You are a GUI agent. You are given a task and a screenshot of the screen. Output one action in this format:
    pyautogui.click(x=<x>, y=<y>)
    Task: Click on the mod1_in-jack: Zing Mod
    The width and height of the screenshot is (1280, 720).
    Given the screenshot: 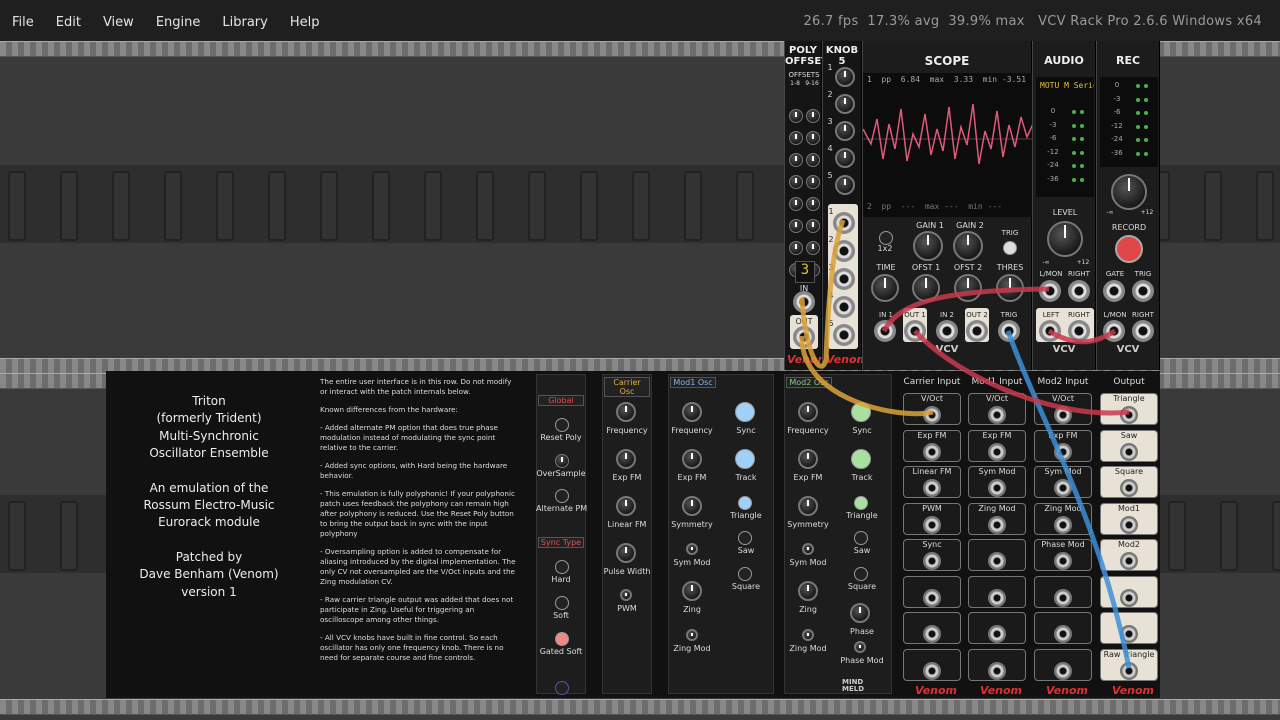 What is the action you would take?
    pyautogui.click(x=997, y=518)
    